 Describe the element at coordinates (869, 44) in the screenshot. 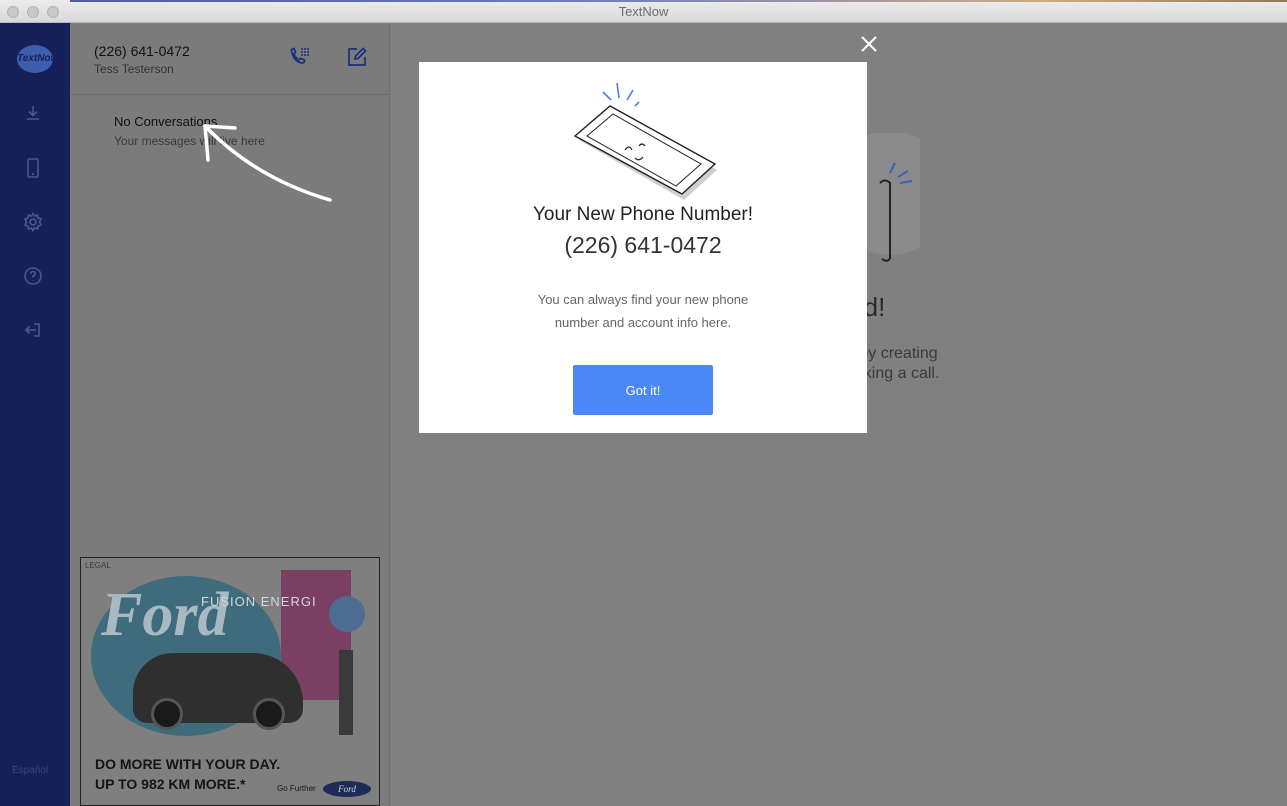

I see `close-icon` at that location.